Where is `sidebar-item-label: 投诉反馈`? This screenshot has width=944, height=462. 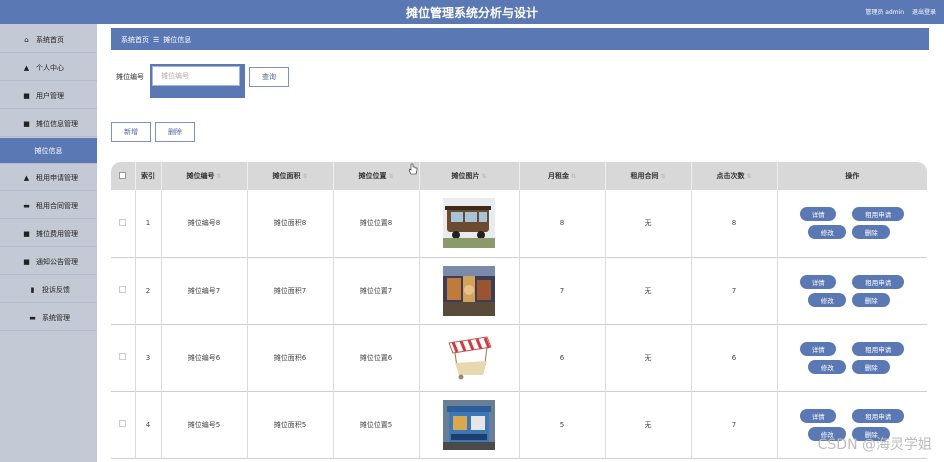 sidebar-item-label: 投诉反馈 is located at coordinates (56, 289).